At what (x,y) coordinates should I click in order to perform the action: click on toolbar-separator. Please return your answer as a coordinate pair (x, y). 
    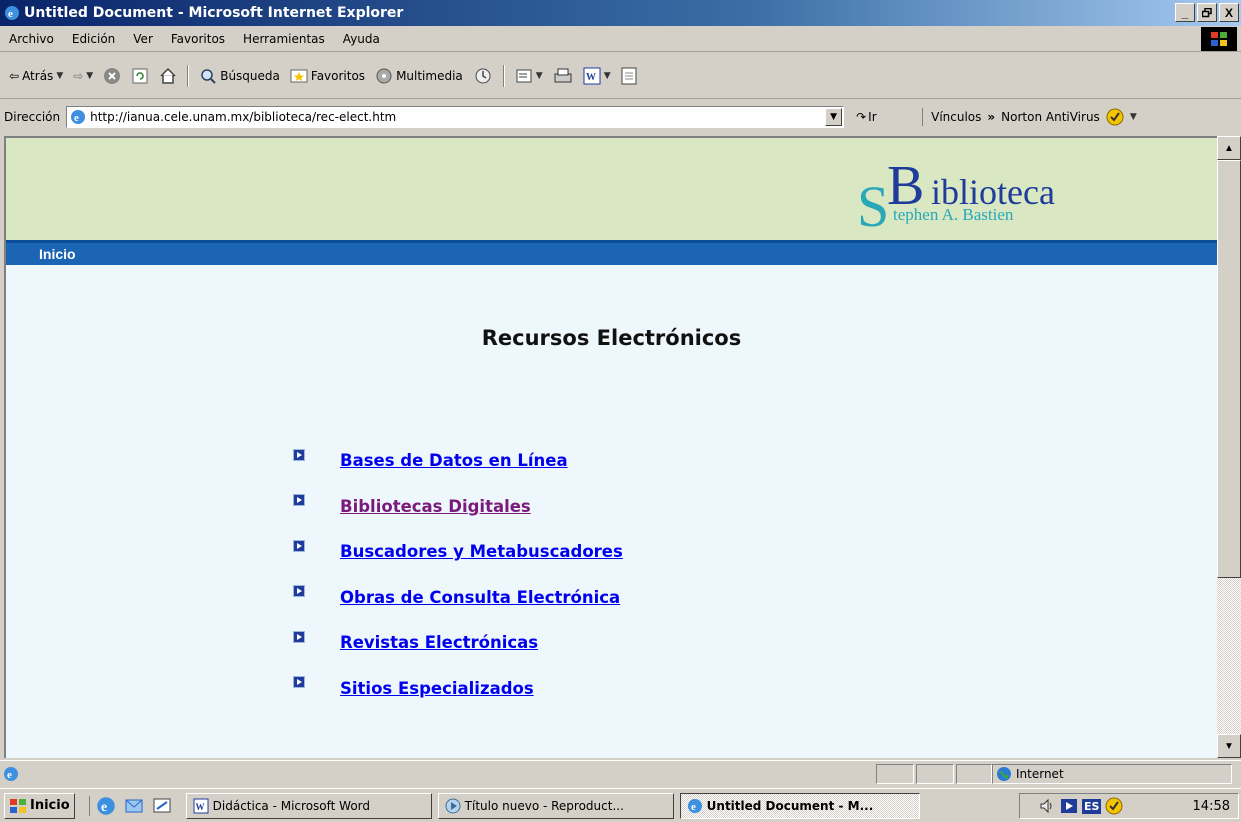
    Looking at the image, I should click on (188, 75).